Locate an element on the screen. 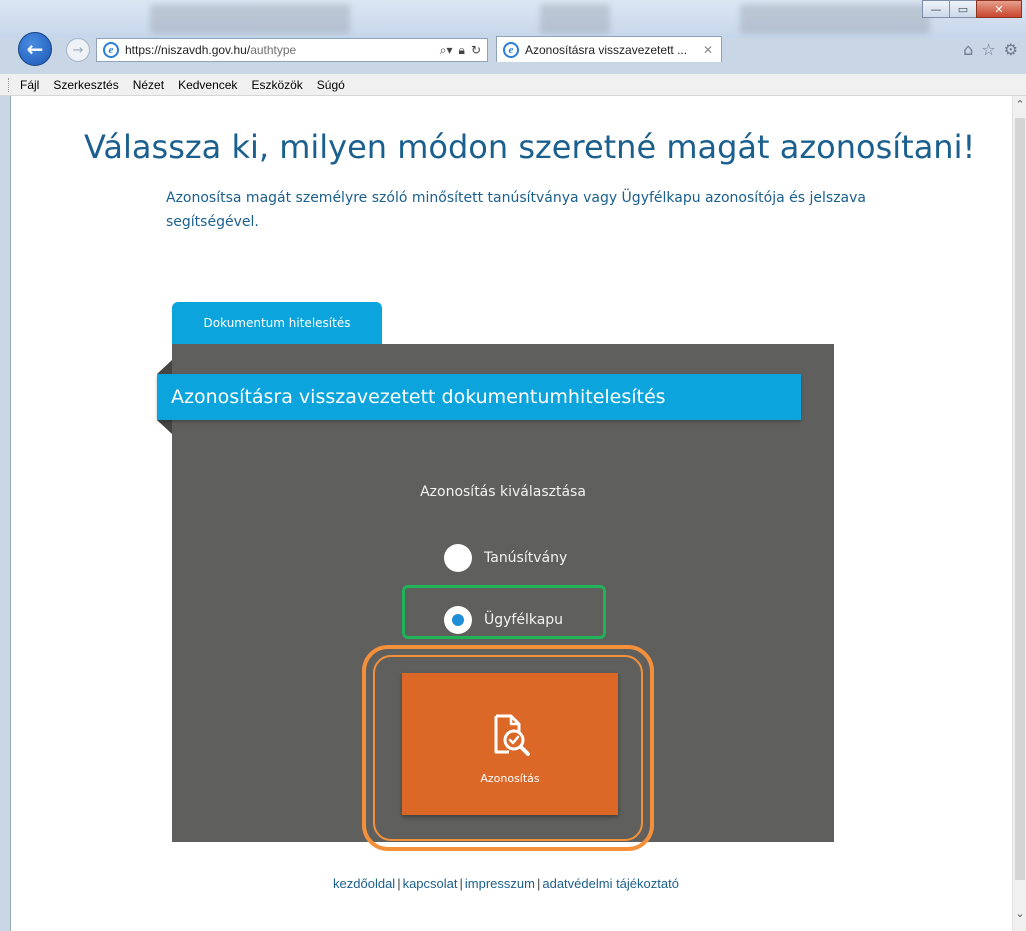 The width and height of the screenshot is (1026, 931). forward-button: → is located at coordinates (78, 50).